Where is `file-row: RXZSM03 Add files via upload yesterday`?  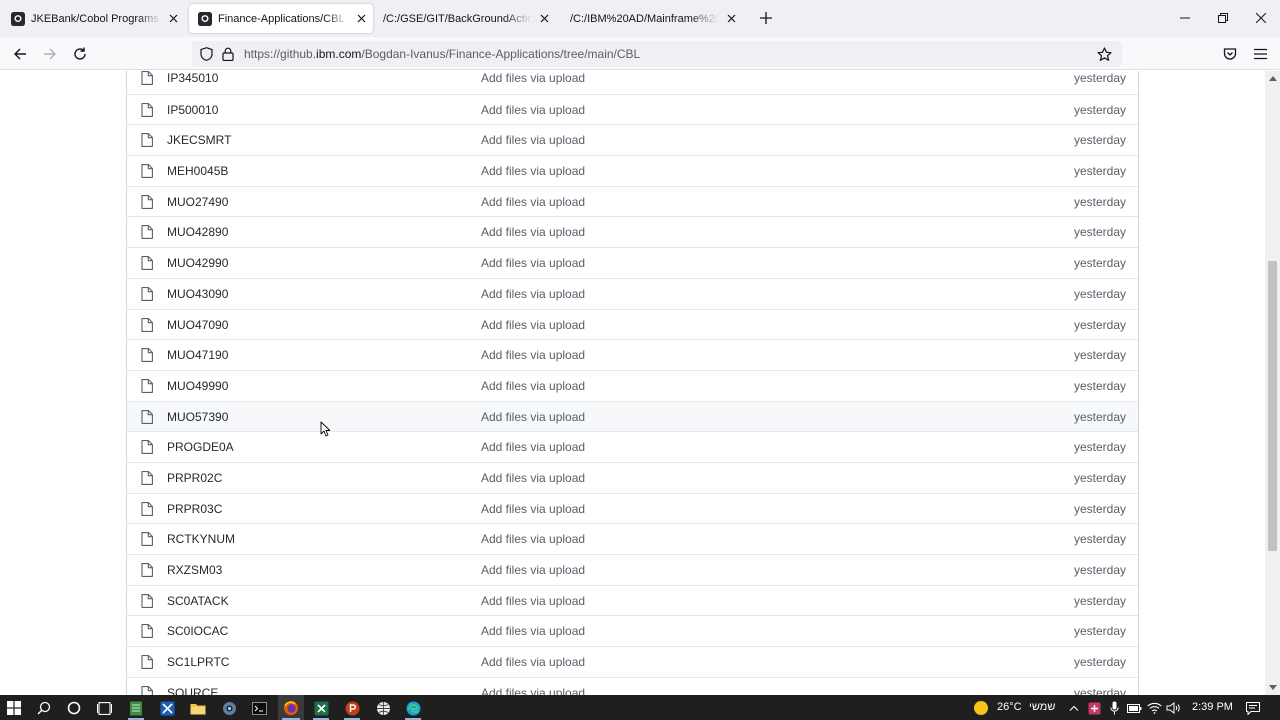 file-row: RXZSM03 Add files via upload yesterday is located at coordinates (632, 569).